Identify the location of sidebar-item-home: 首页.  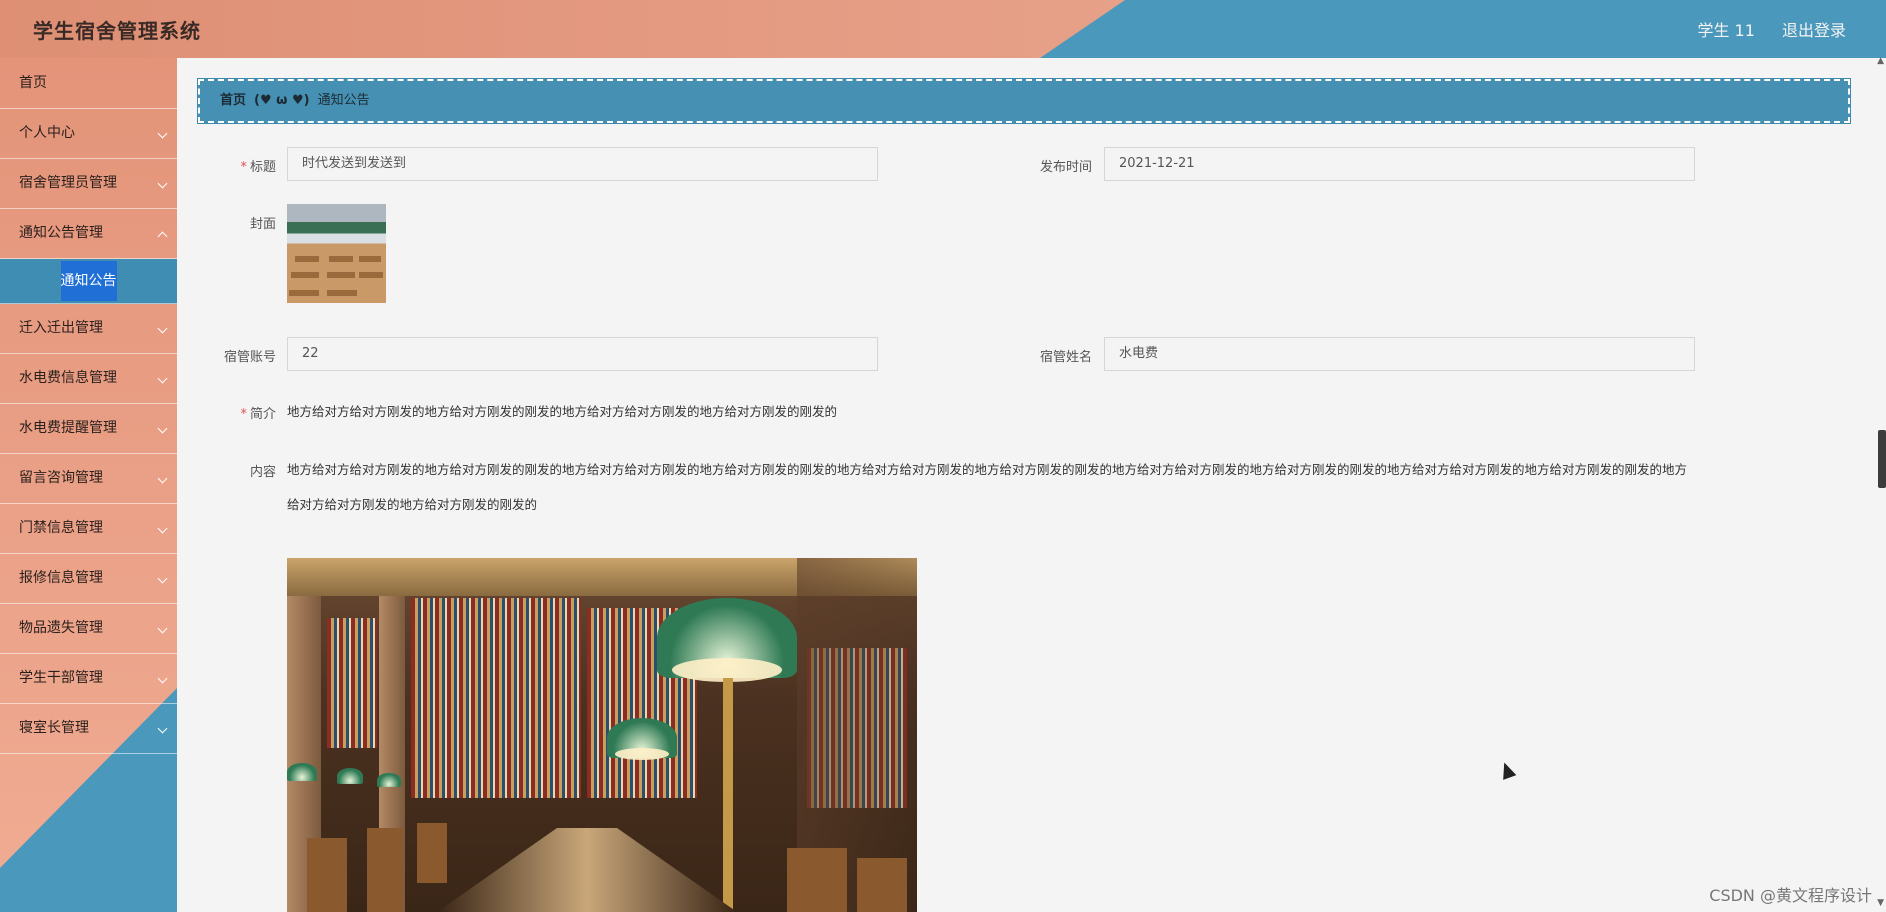
(88, 83).